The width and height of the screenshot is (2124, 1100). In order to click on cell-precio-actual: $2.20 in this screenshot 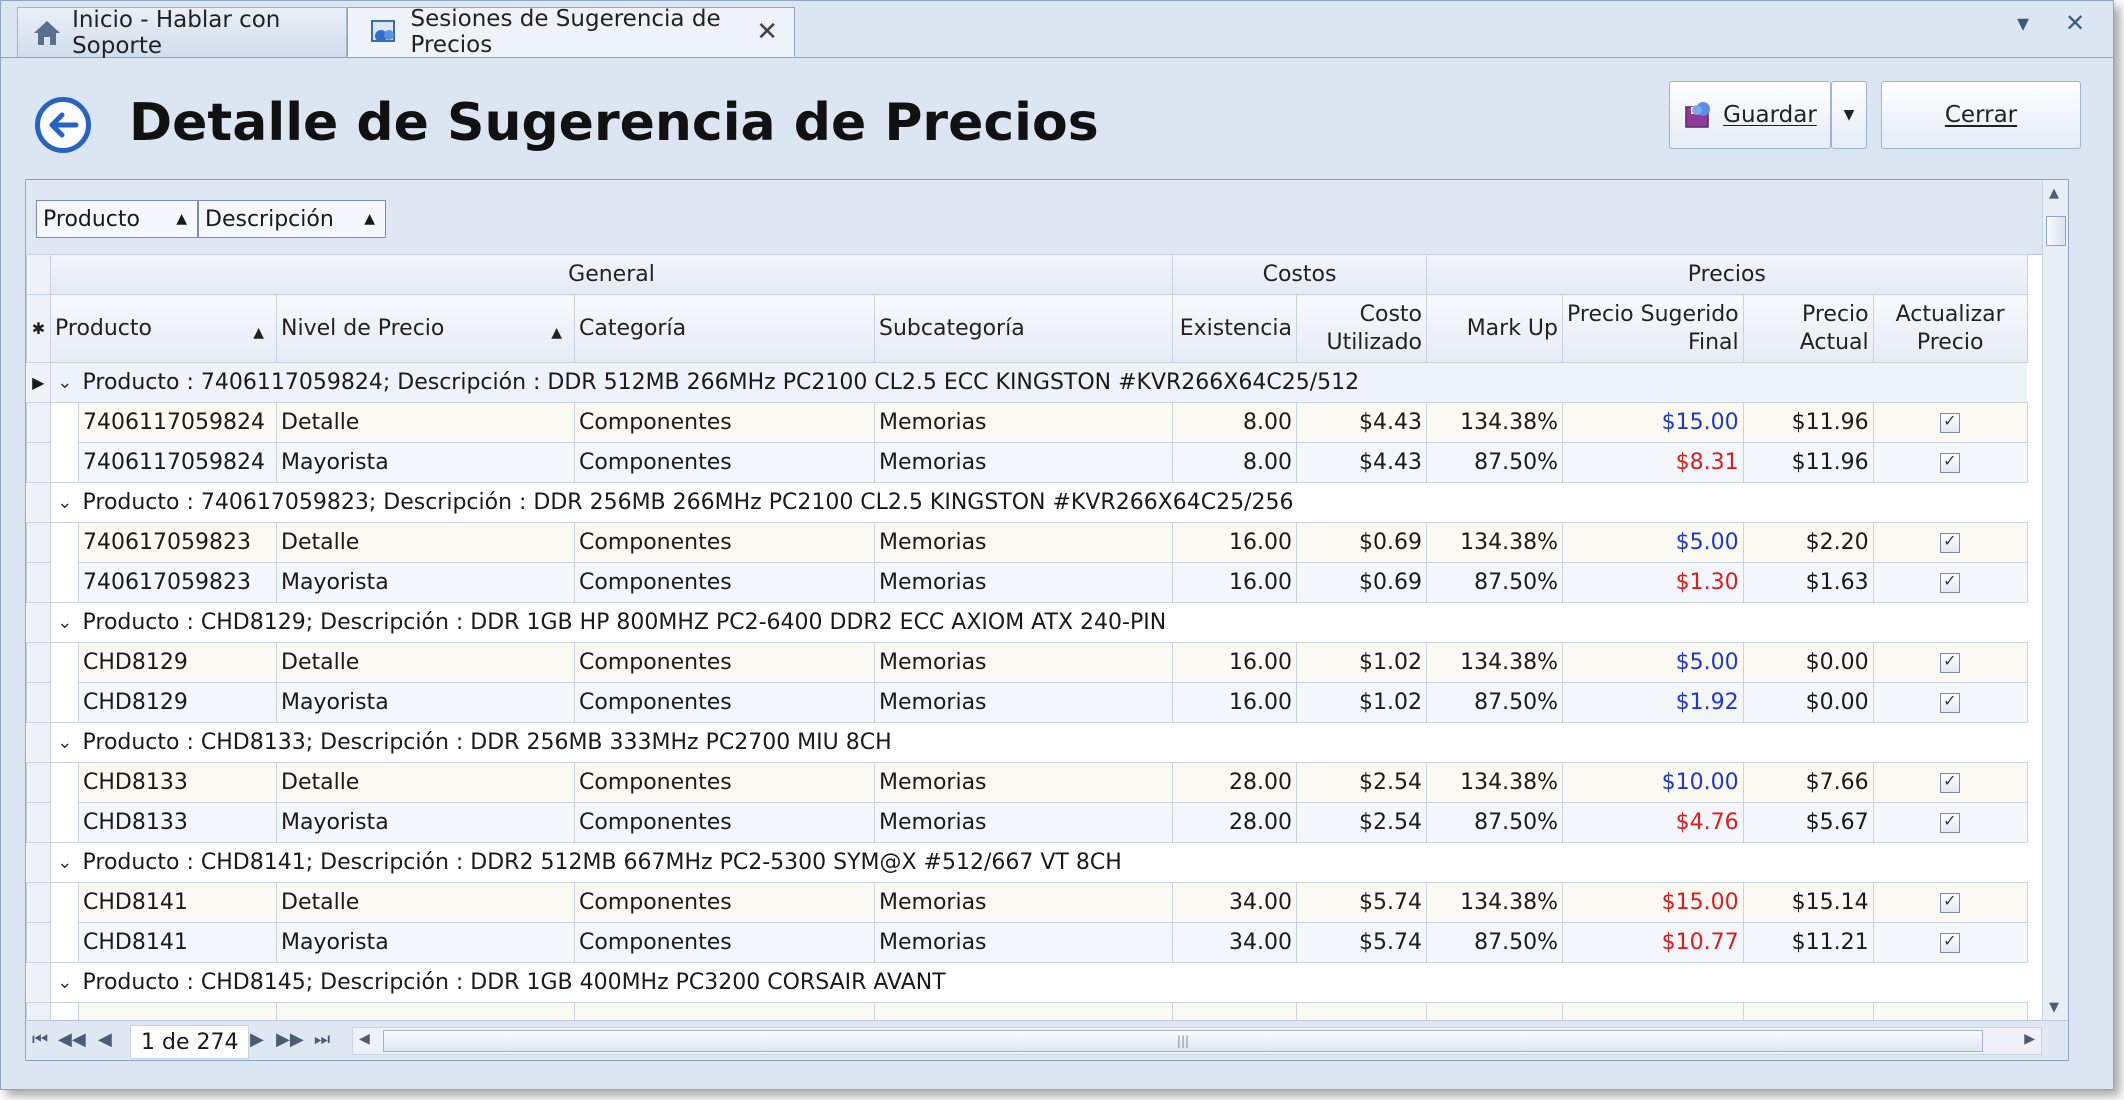, I will do `click(1808, 542)`.